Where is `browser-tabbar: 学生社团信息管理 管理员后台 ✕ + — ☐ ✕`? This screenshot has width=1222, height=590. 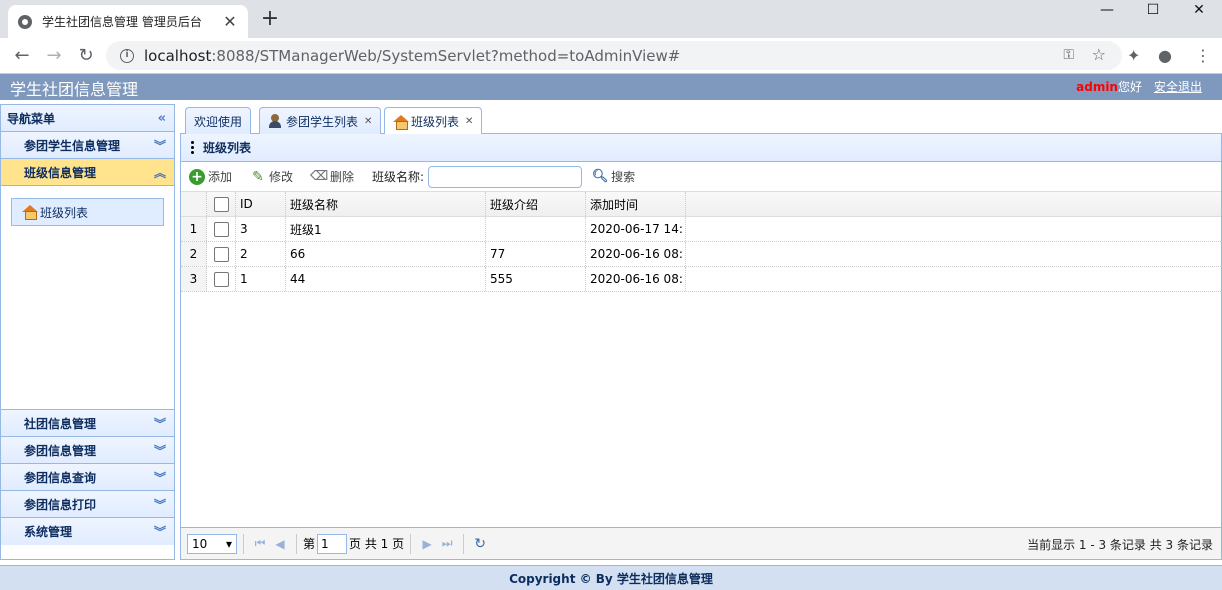 browser-tabbar: 学生社团信息管理 管理员后台 ✕ + — ☐ ✕ is located at coordinates (611, 19).